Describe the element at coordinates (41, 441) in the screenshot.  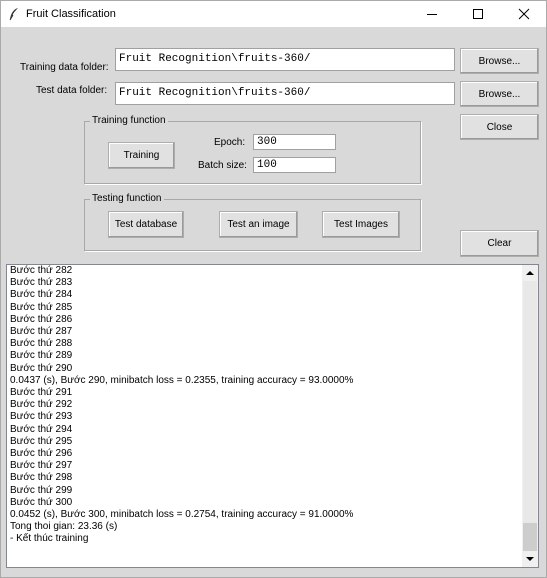
I see `log-line: Bước thứ 295` at that location.